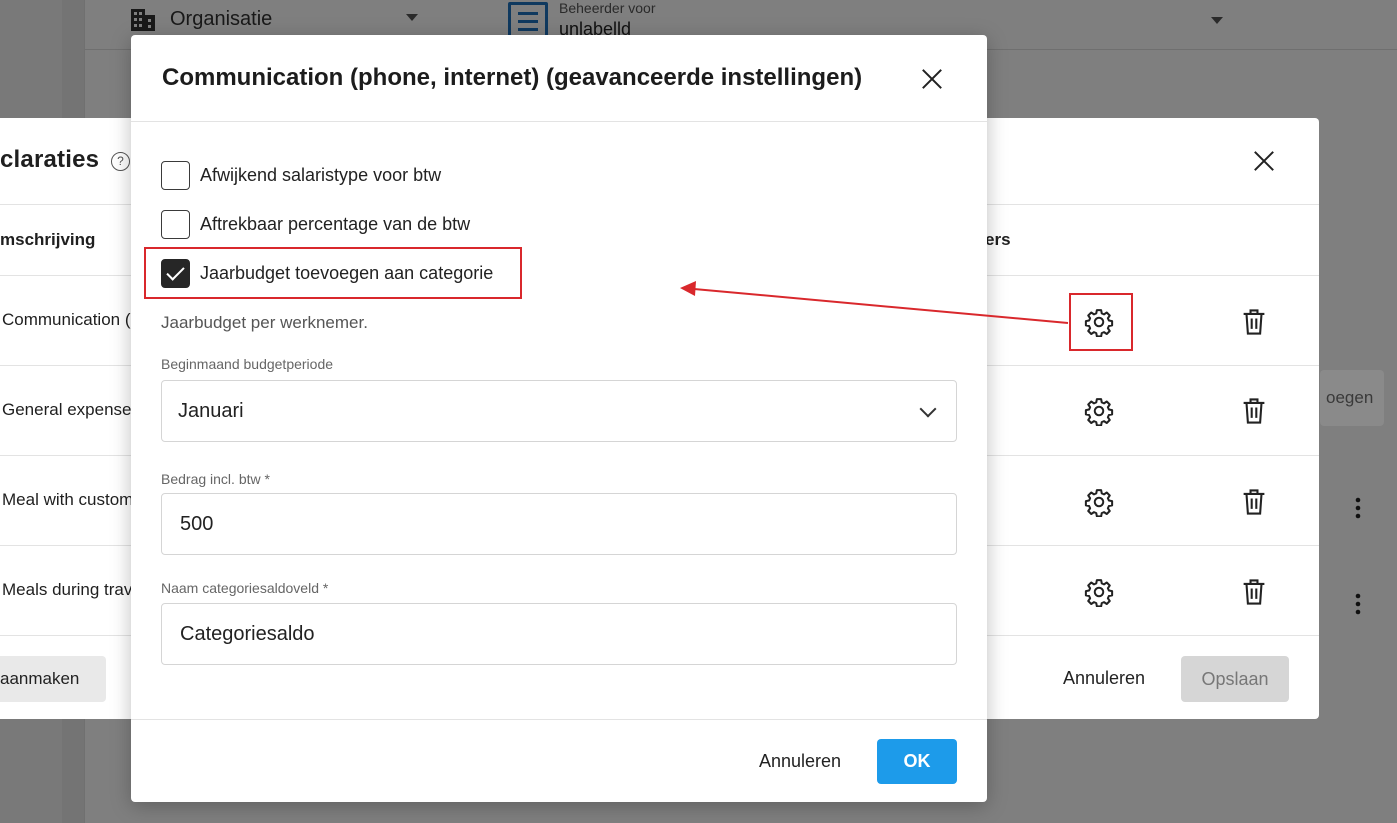  What do you see at coordinates (928, 409) in the screenshot?
I see `chevron-down-icon` at bounding box center [928, 409].